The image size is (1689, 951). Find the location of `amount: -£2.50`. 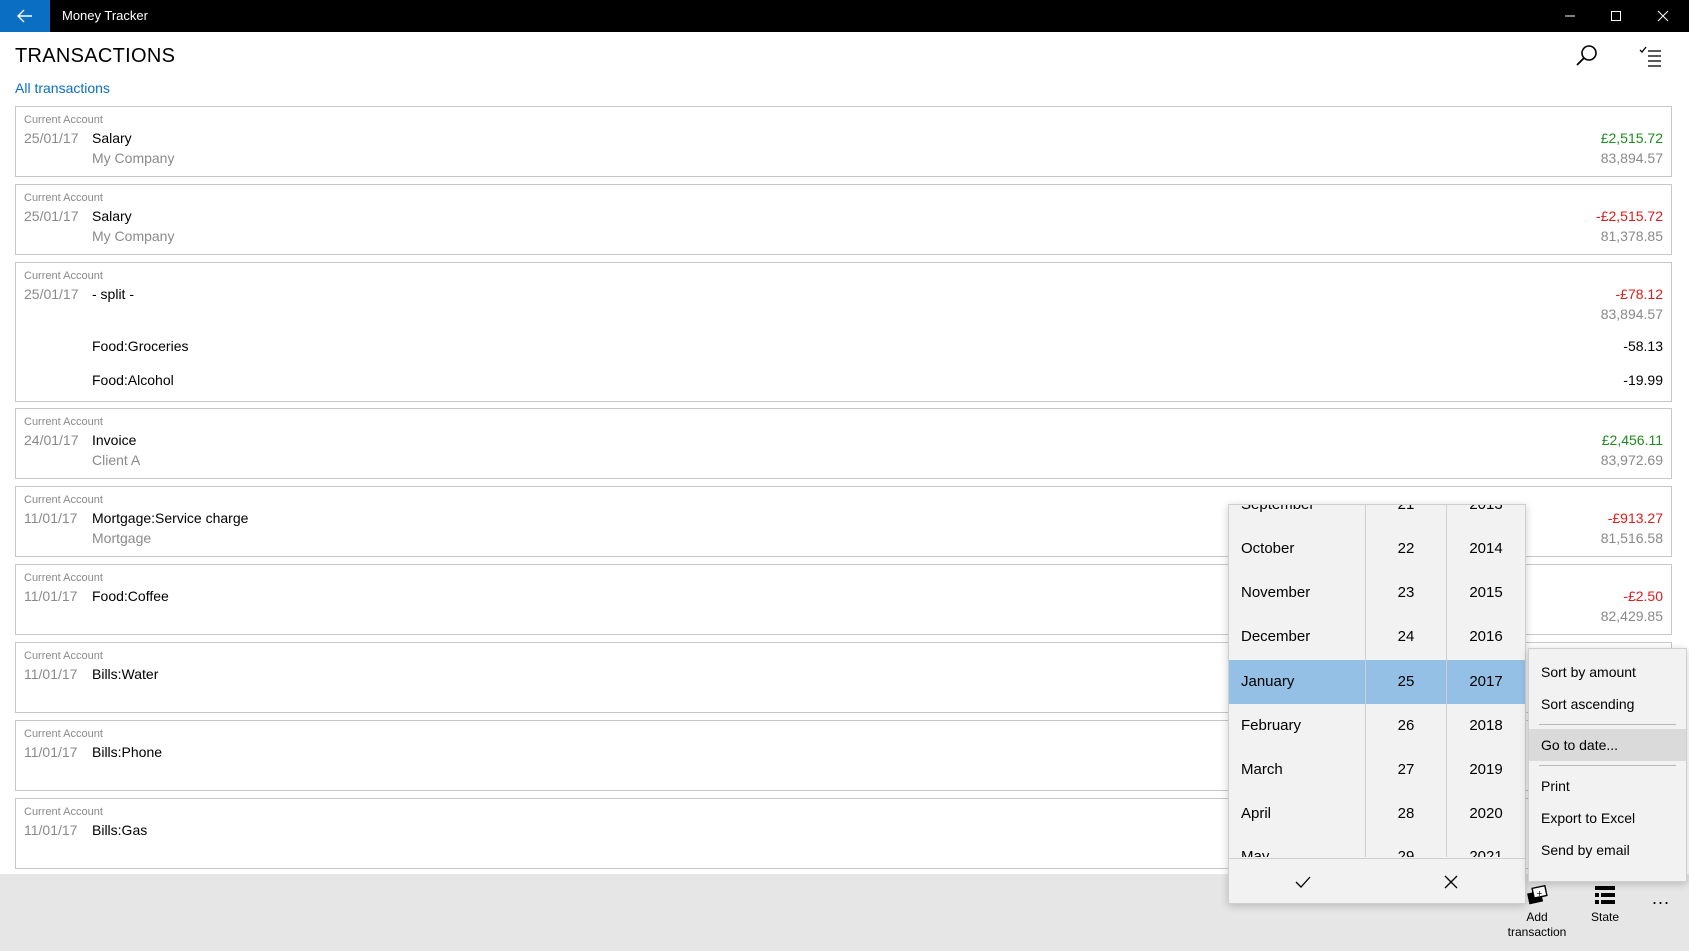

amount: -£2.50 is located at coordinates (1643, 596).